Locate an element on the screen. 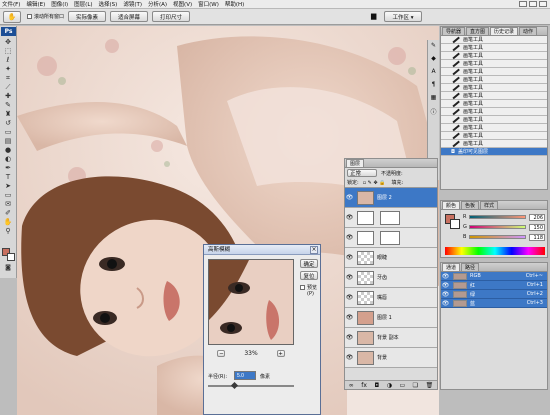  trash-icon: 🗑 is located at coordinates (430, 385).